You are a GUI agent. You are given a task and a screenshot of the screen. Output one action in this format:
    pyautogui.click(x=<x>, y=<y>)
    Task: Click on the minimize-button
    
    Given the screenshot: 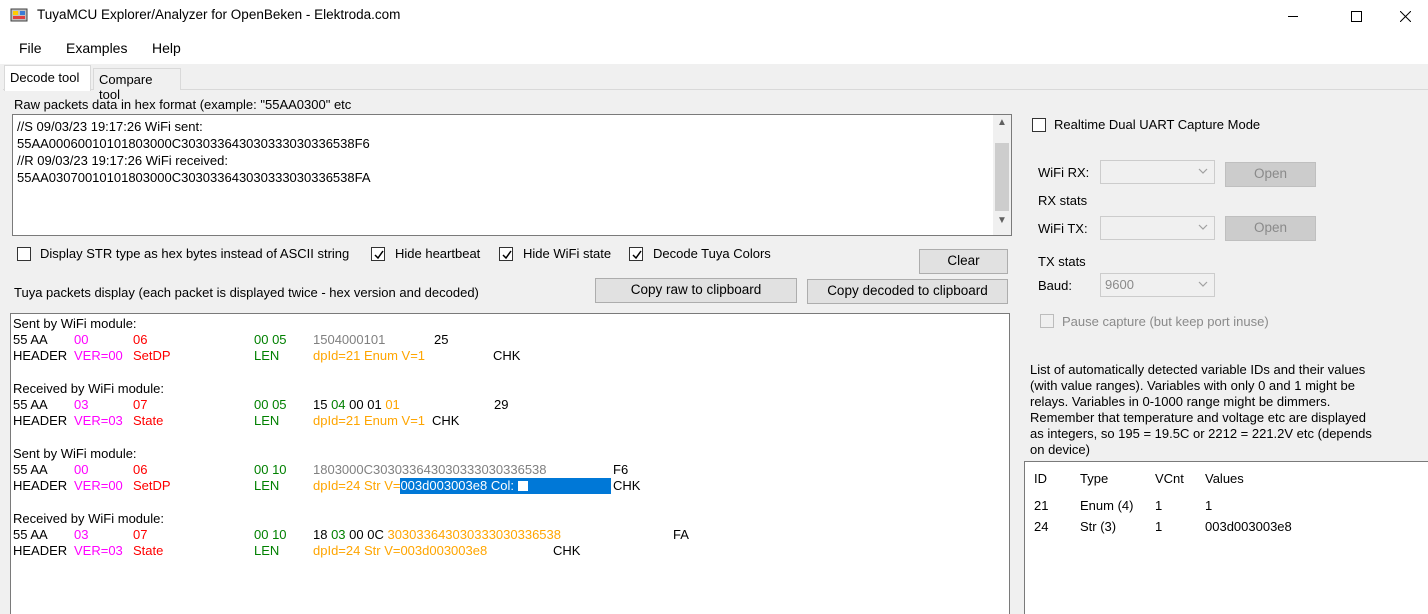 What is the action you would take?
    pyautogui.click(x=1293, y=16)
    